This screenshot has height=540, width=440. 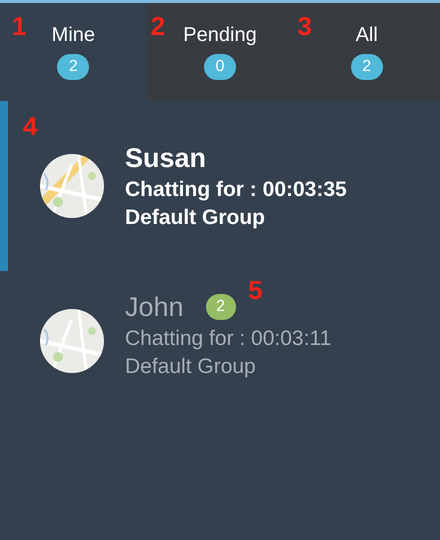 What do you see at coordinates (221, 307) in the screenshot?
I see `unread-badge: 2` at bounding box center [221, 307].